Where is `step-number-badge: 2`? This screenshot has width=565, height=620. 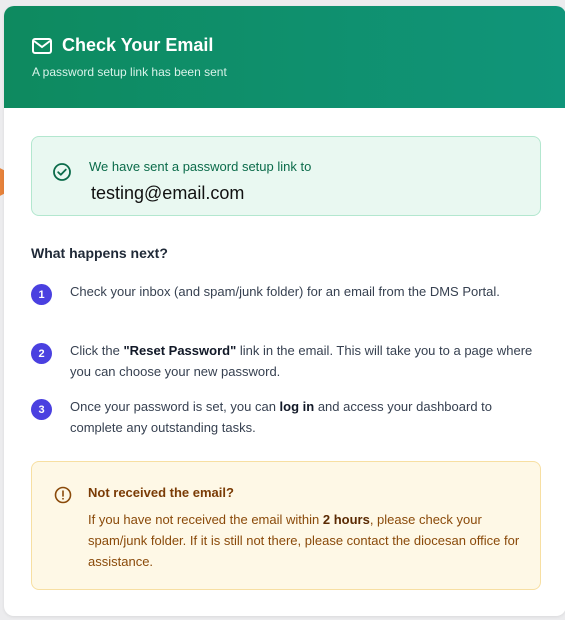
step-number-badge: 2 is located at coordinates (41, 353).